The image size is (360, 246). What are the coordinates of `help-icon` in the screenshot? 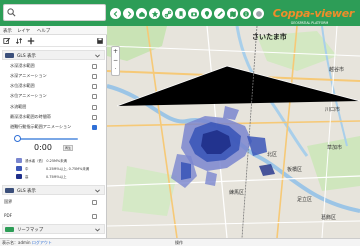 It's located at (258, 13).